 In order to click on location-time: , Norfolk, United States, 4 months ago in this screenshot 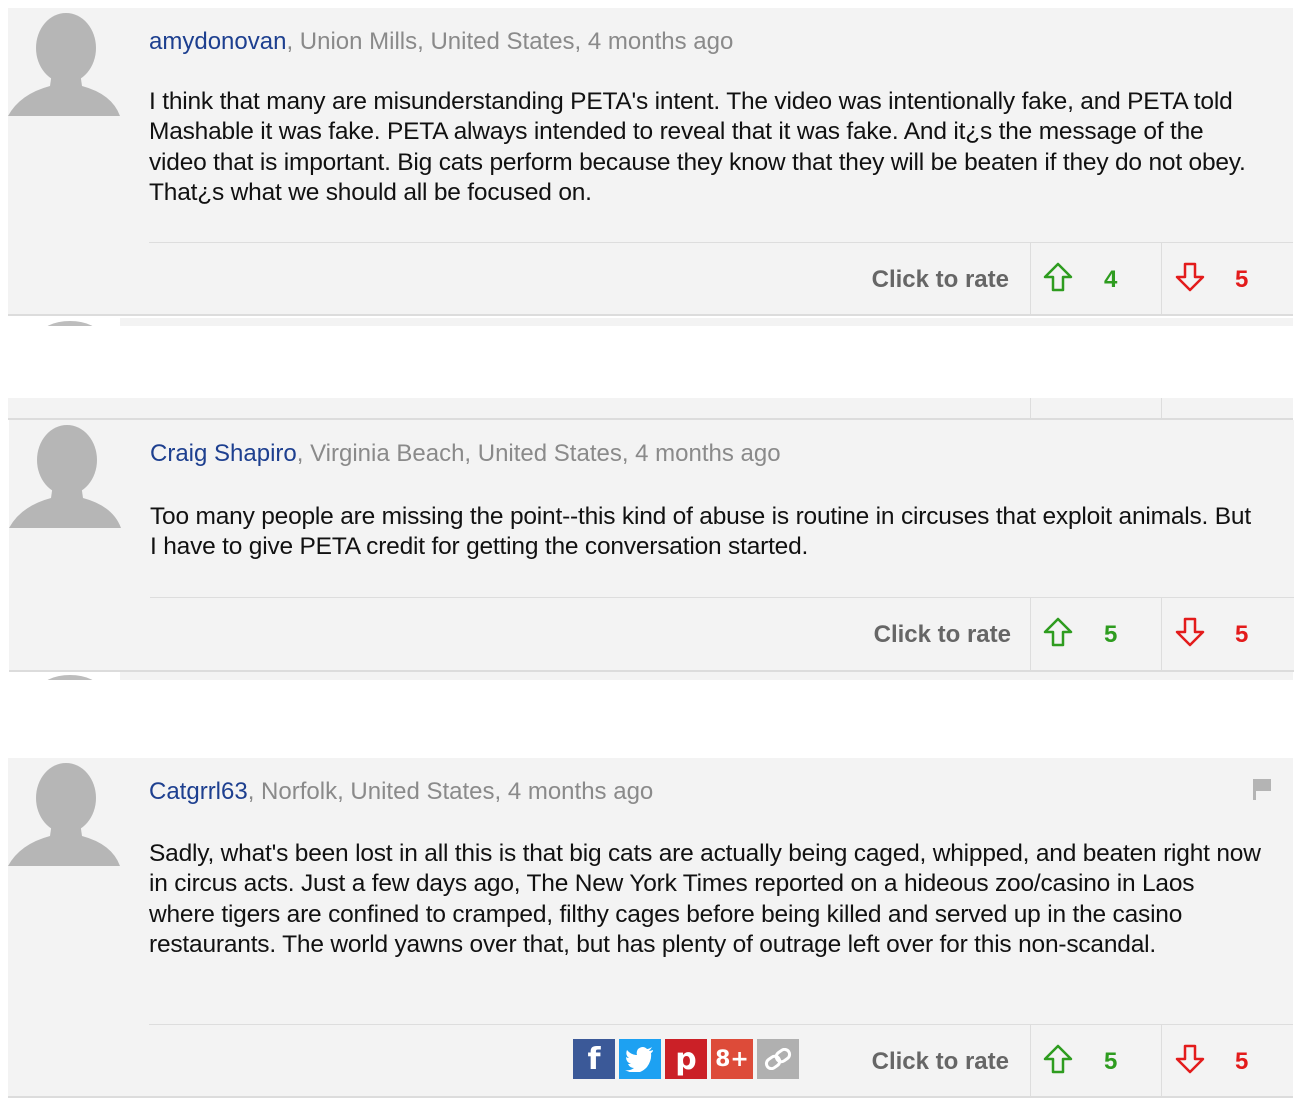, I will do `click(450, 791)`.